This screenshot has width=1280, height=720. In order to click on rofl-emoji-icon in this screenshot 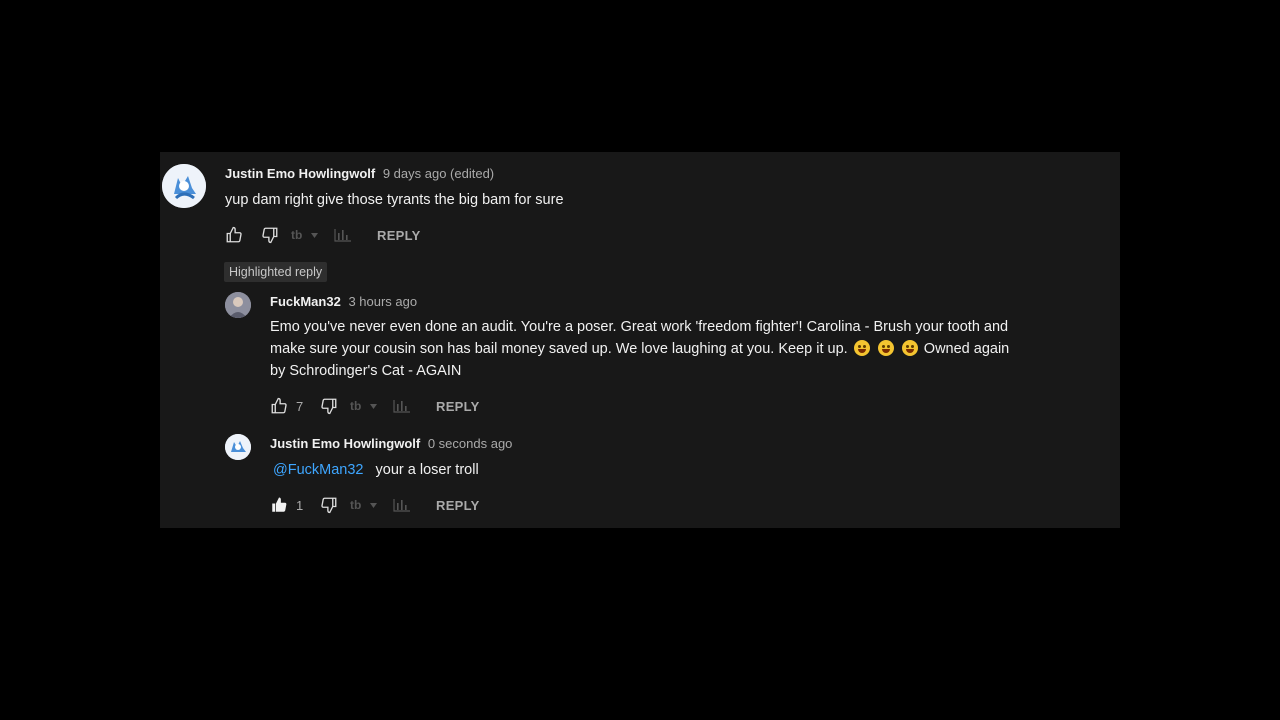, I will do `click(861, 348)`.